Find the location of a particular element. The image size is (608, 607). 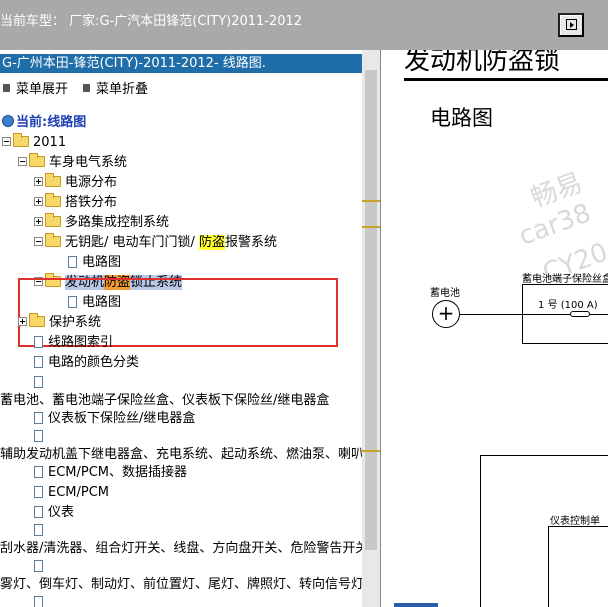

dash-control-label: 仪表控制单 is located at coordinates (575, 521).